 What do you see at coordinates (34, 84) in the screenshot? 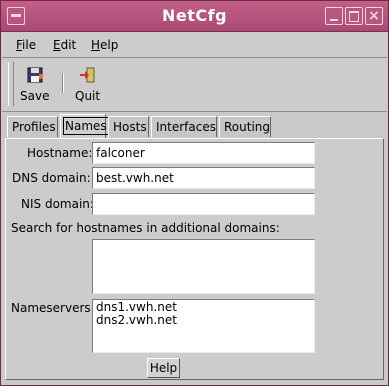
I see `save-button: Save` at bounding box center [34, 84].